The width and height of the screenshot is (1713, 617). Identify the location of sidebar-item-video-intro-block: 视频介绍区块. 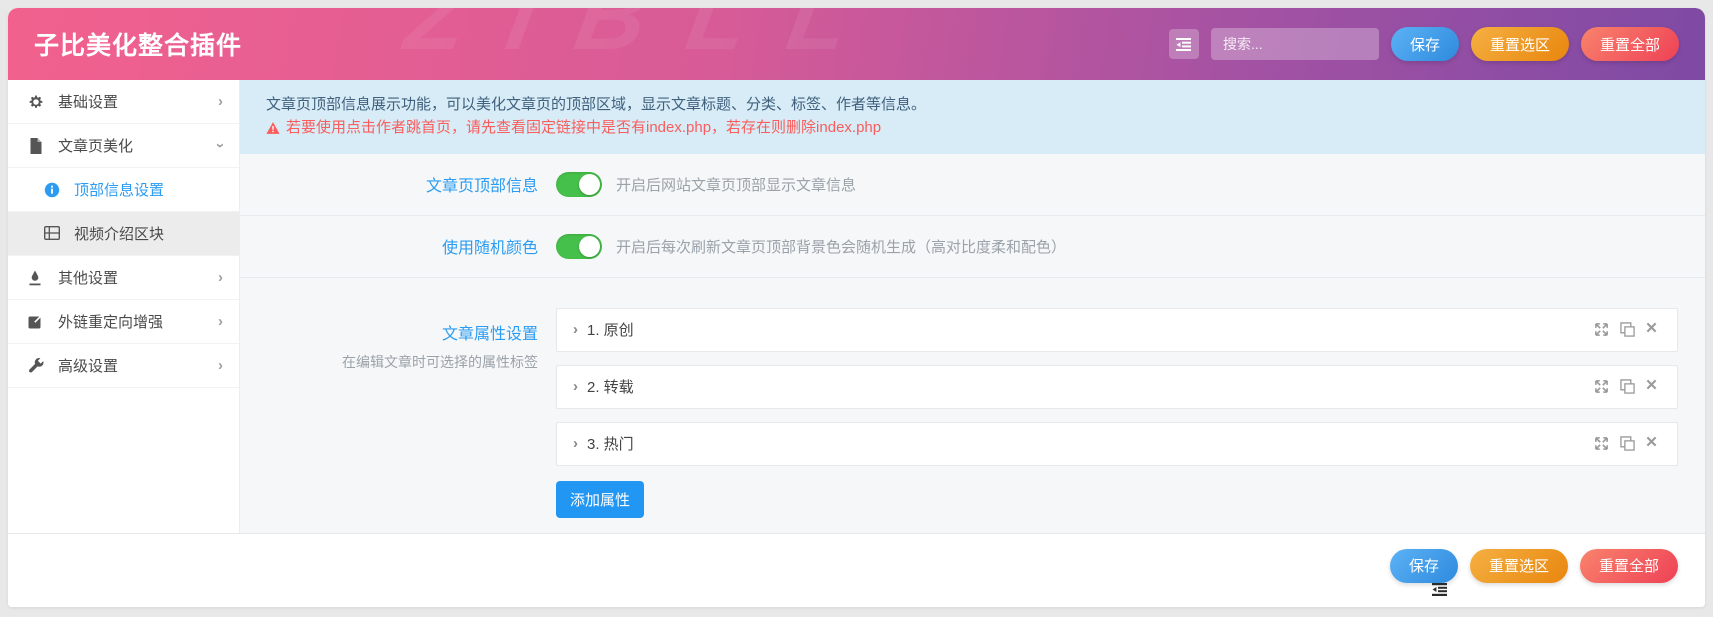
(123, 234).